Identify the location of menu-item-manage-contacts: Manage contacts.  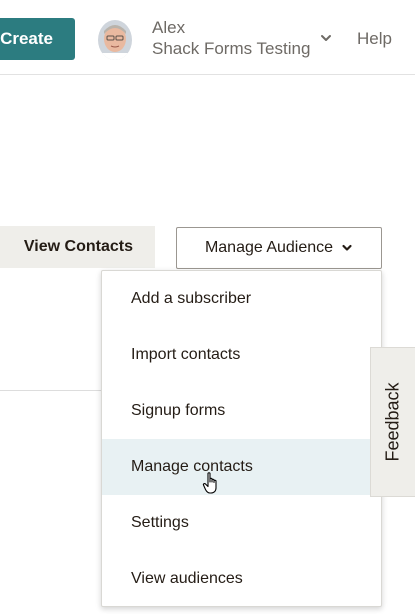
(241, 467).